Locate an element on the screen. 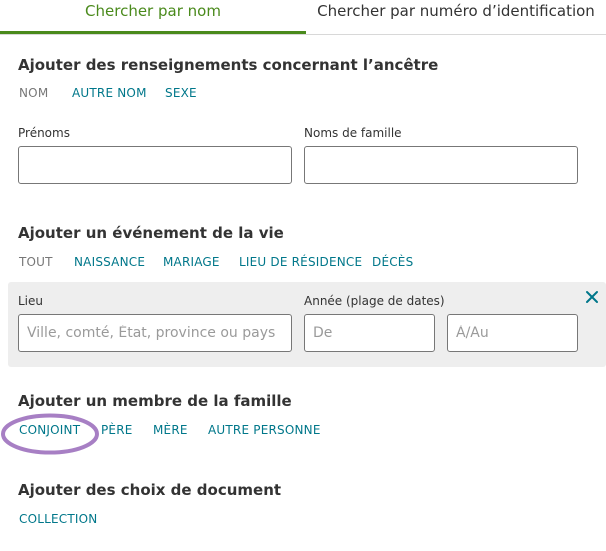 The image size is (606, 551). option-other-name: AUTRE NOM is located at coordinates (109, 93).